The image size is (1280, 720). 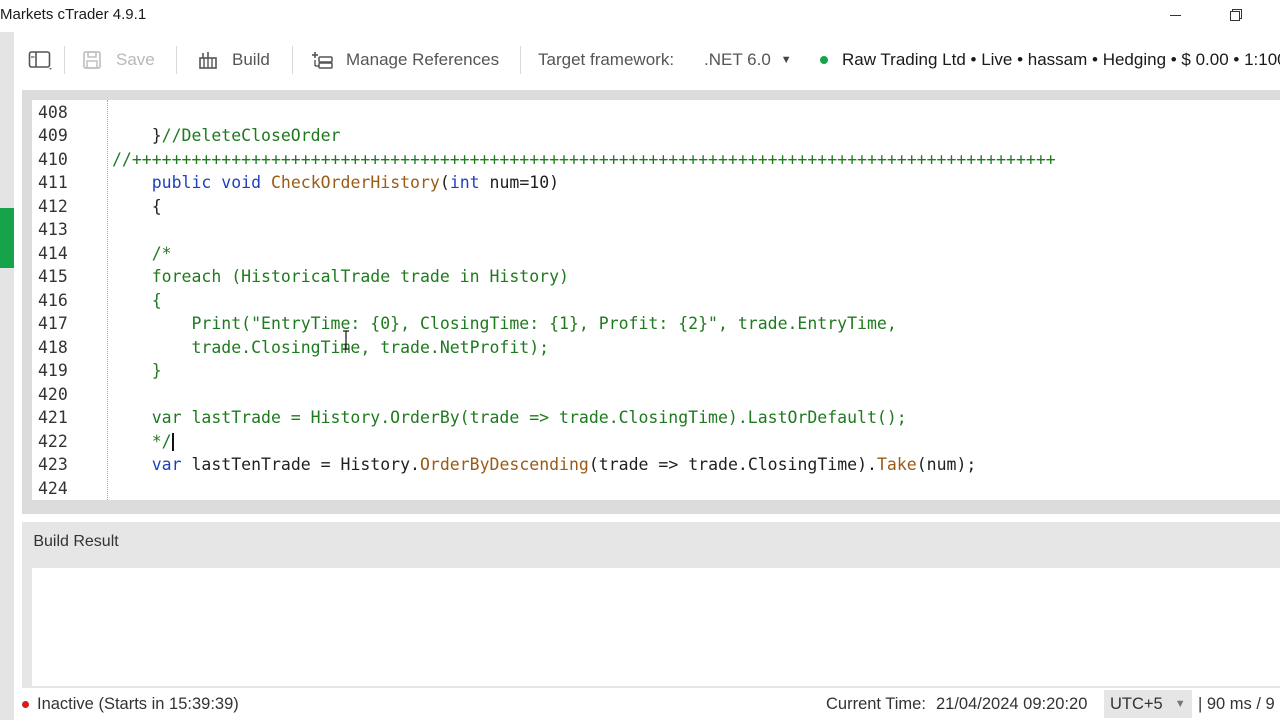 What do you see at coordinates (876, 703) in the screenshot?
I see `current-time-label: Current Time:` at bounding box center [876, 703].